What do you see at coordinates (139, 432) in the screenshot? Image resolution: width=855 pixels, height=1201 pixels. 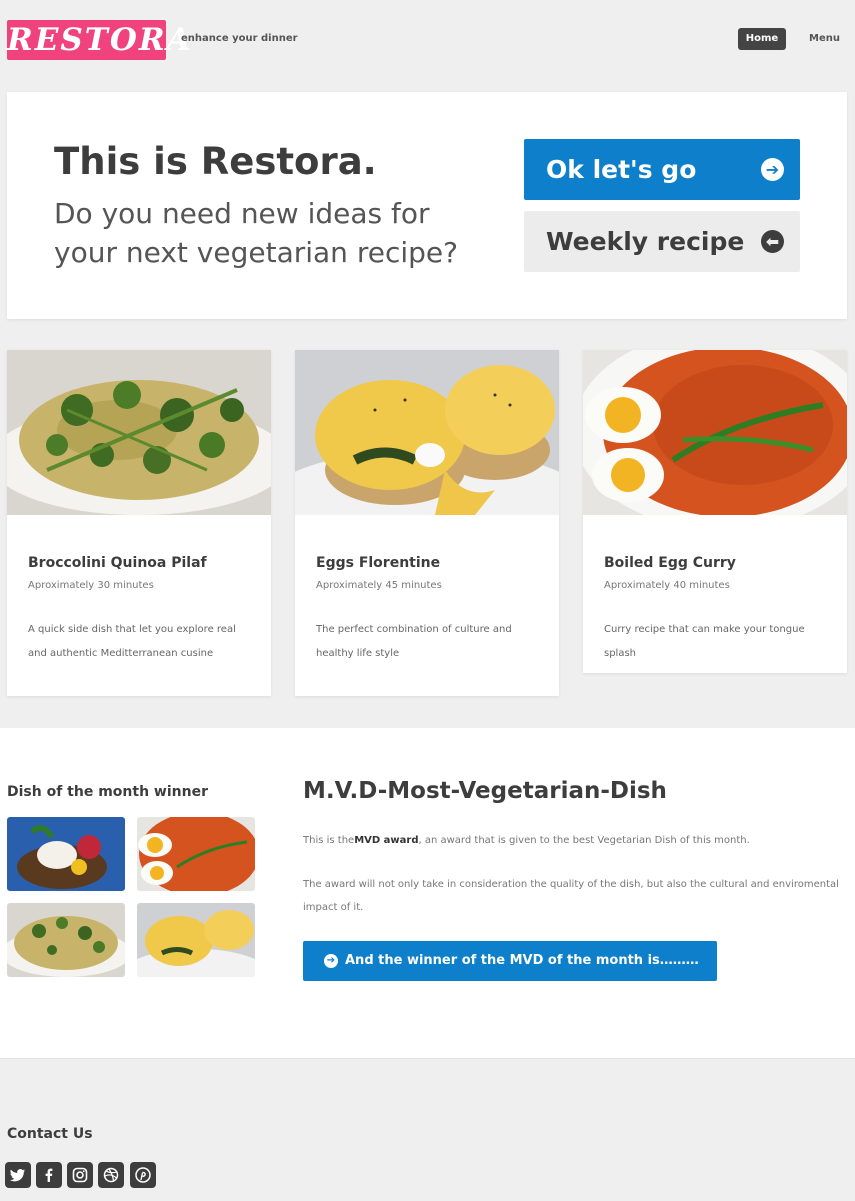 I see `quinoa-pilaf-image` at bounding box center [139, 432].